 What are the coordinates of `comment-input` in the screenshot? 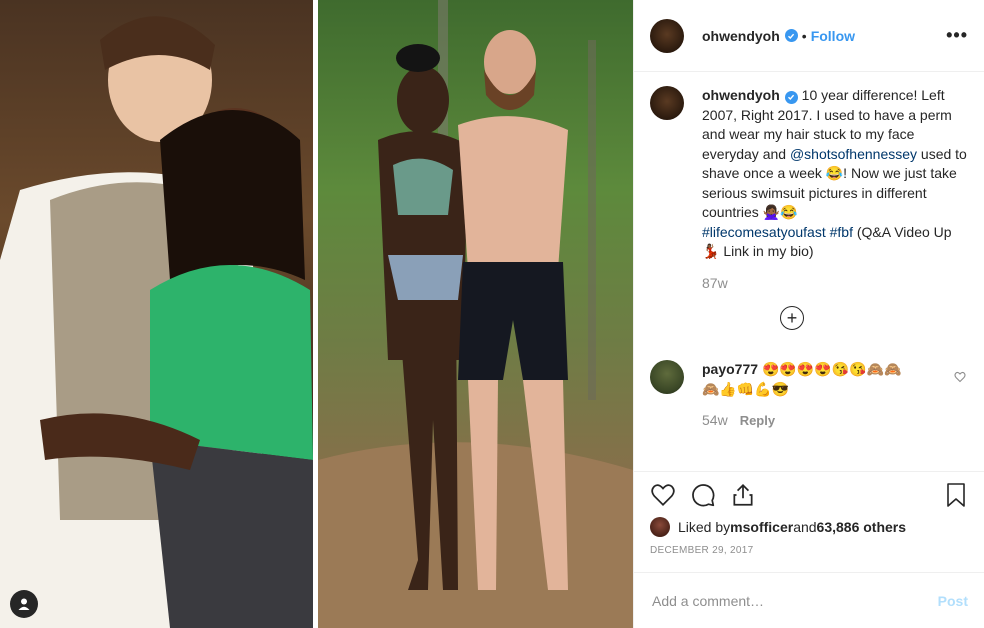 It's located at (794, 600).